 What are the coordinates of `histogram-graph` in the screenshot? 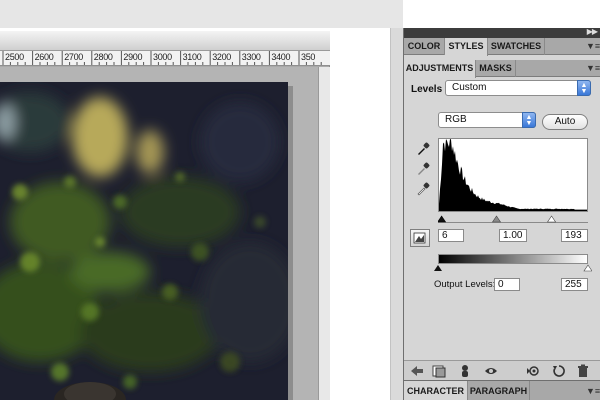 It's located at (513, 175).